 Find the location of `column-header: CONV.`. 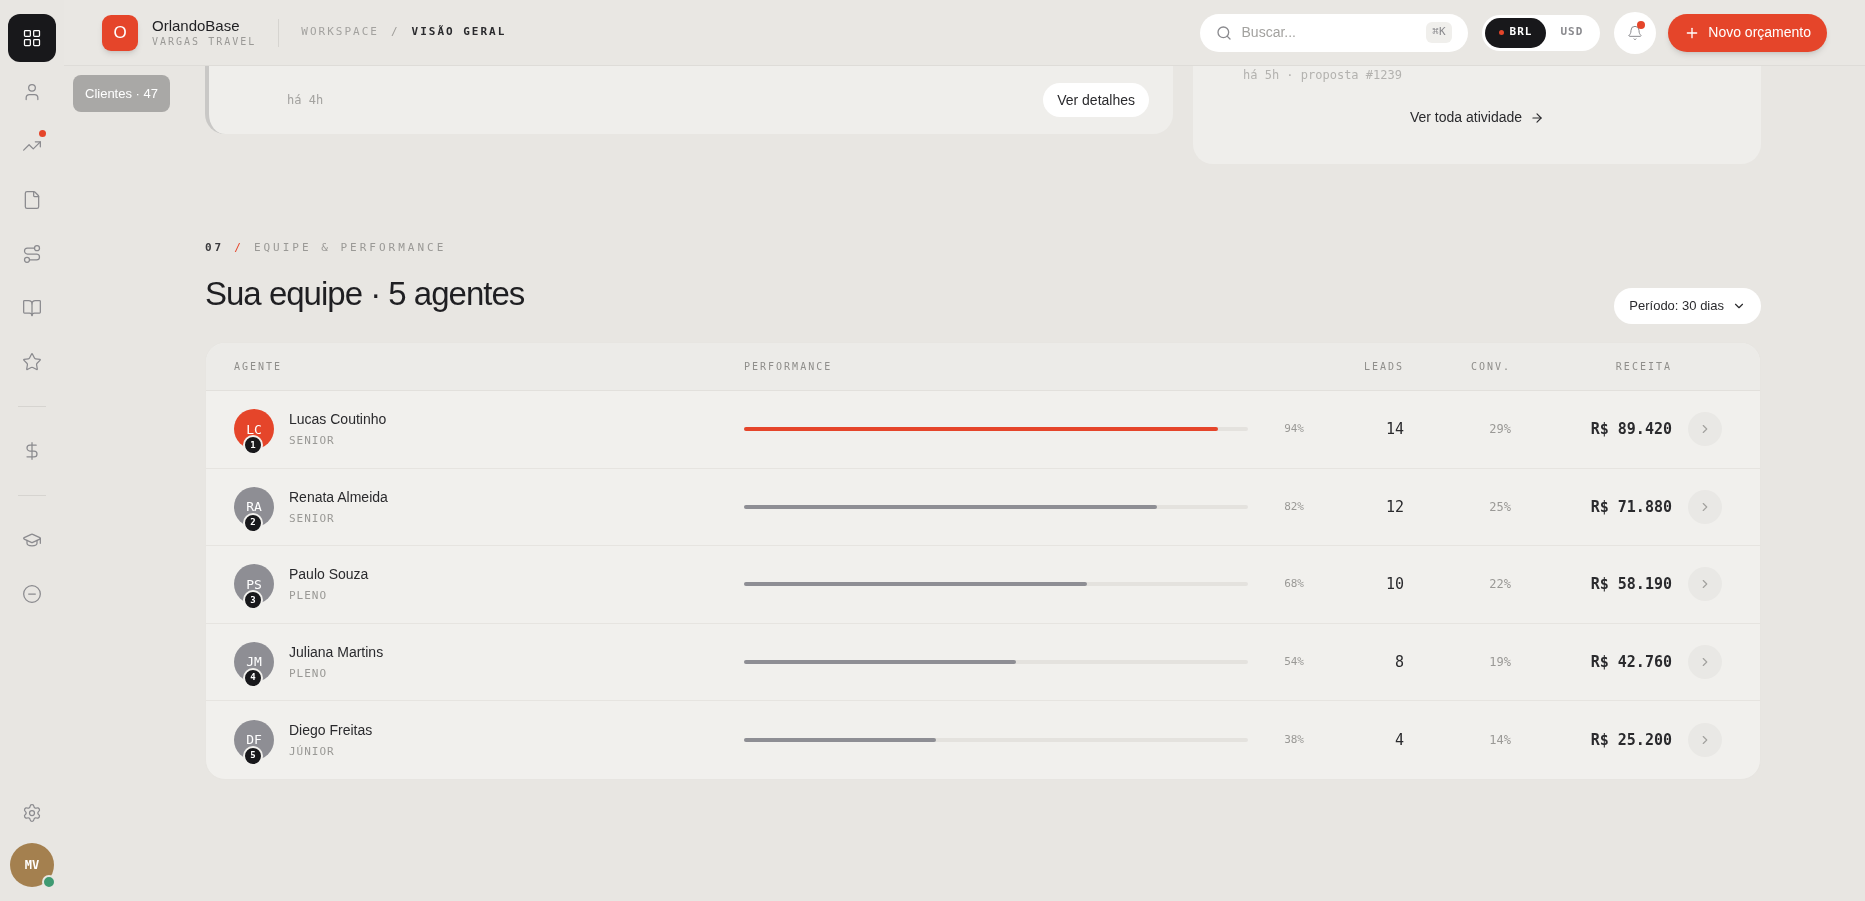

column-header: CONV. is located at coordinates (1490, 367).